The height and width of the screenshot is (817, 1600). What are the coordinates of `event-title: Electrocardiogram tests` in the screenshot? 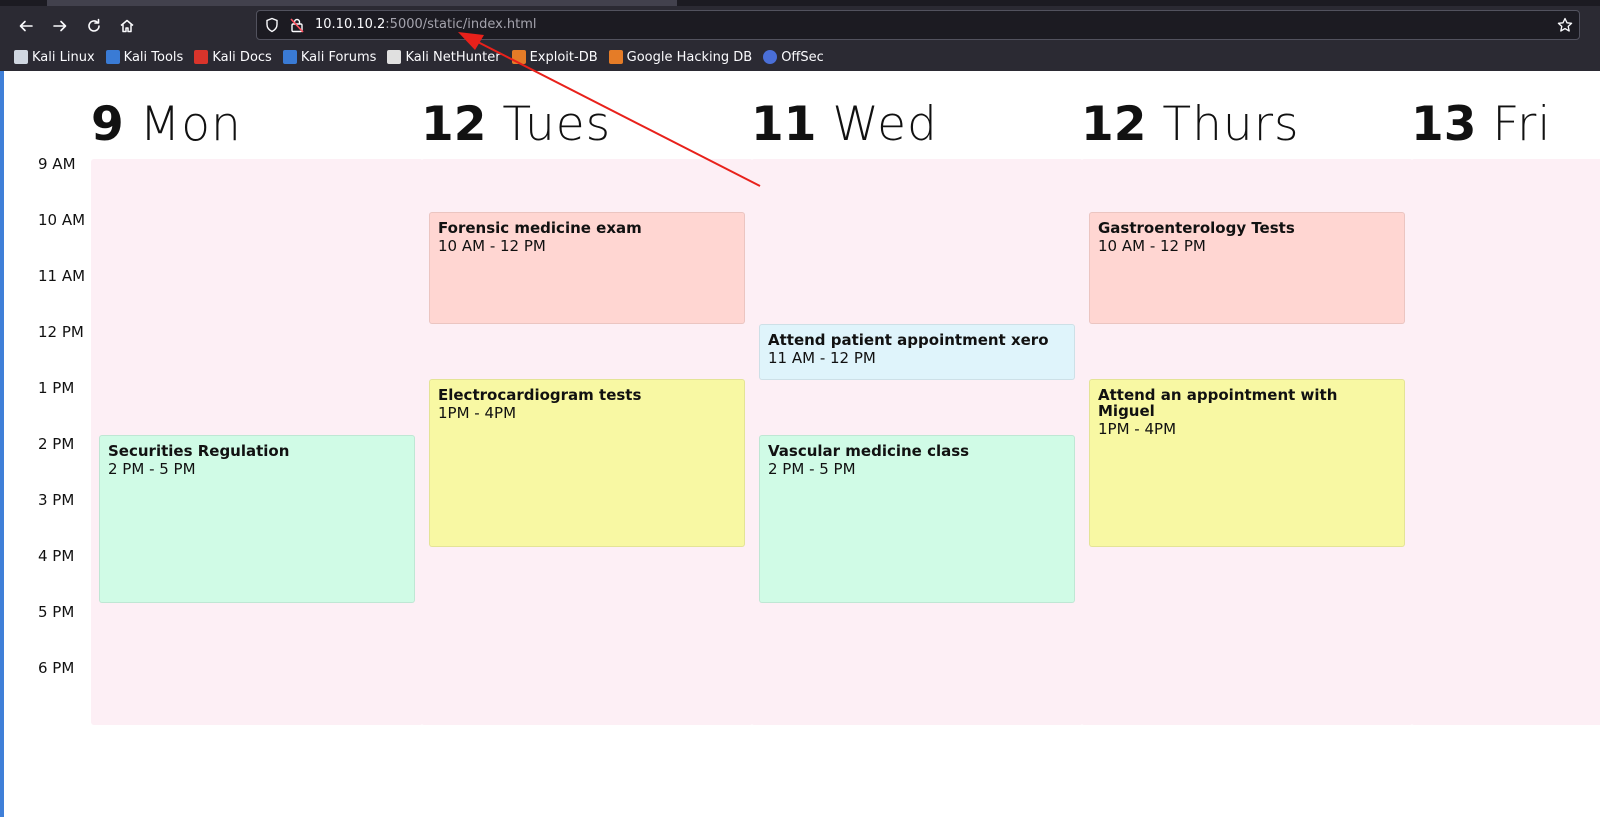 It's located at (540, 395).